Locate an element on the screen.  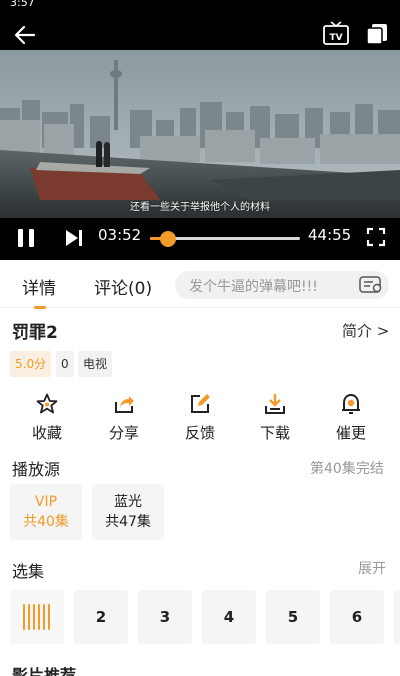
download-icon is located at coordinates (275, 404).